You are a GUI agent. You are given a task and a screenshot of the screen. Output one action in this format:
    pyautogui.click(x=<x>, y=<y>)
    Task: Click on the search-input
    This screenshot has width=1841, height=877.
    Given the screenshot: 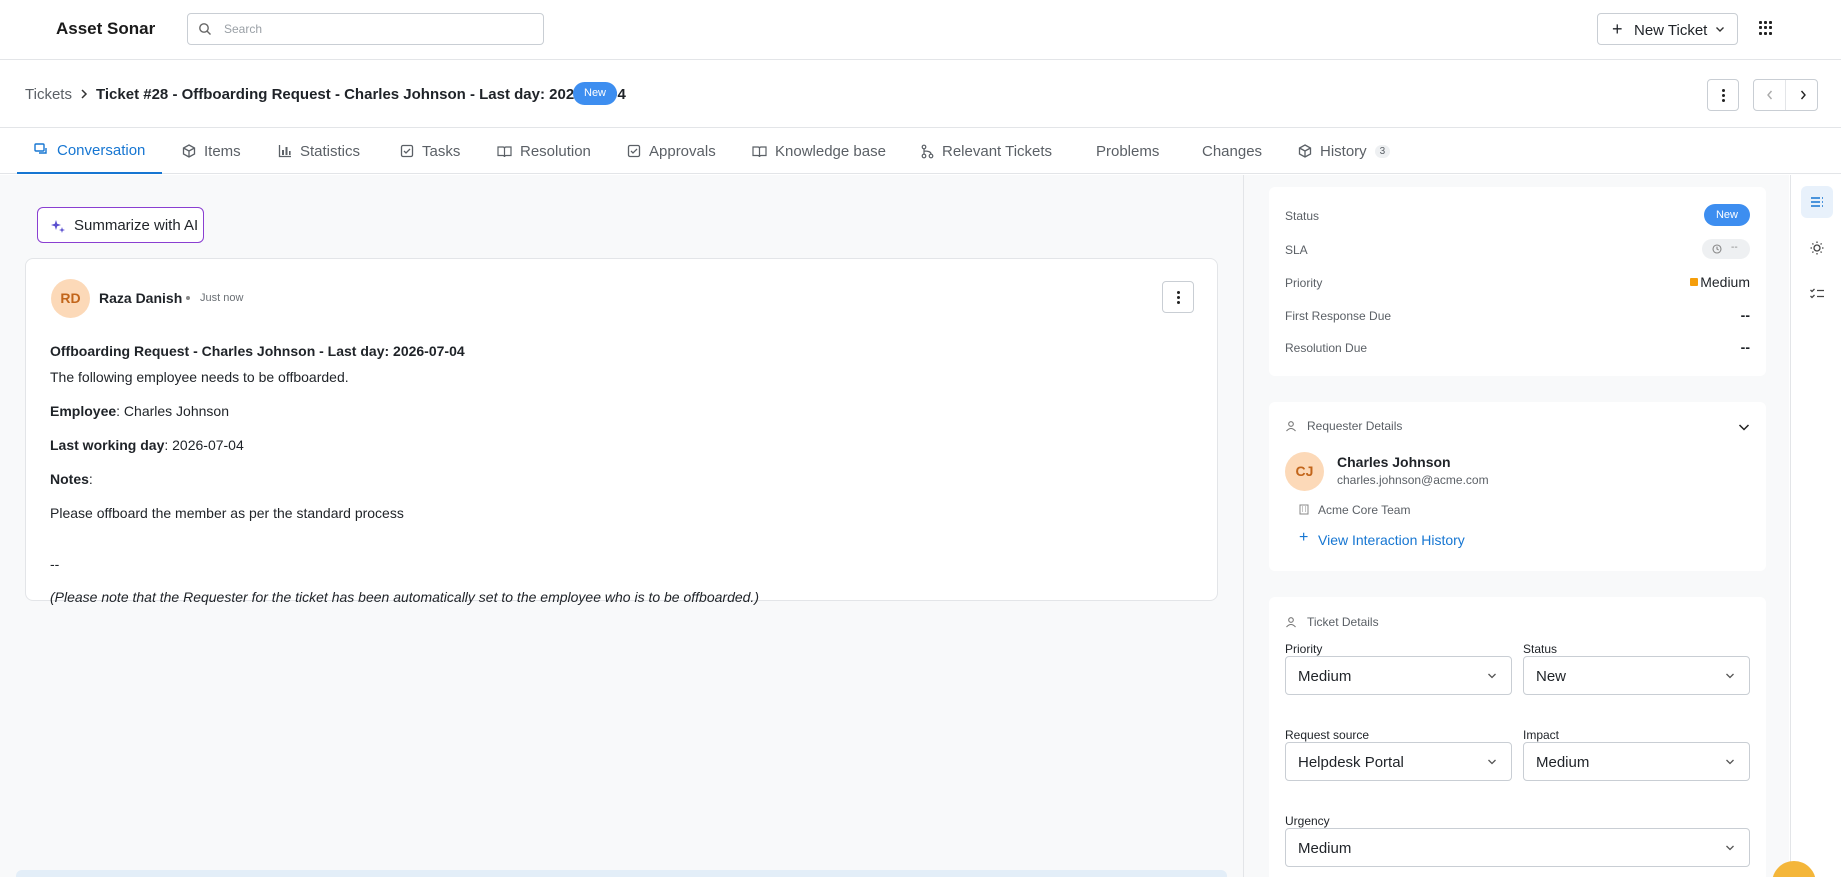 What is the action you would take?
    pyautogui.click(x=374, y=29)
    